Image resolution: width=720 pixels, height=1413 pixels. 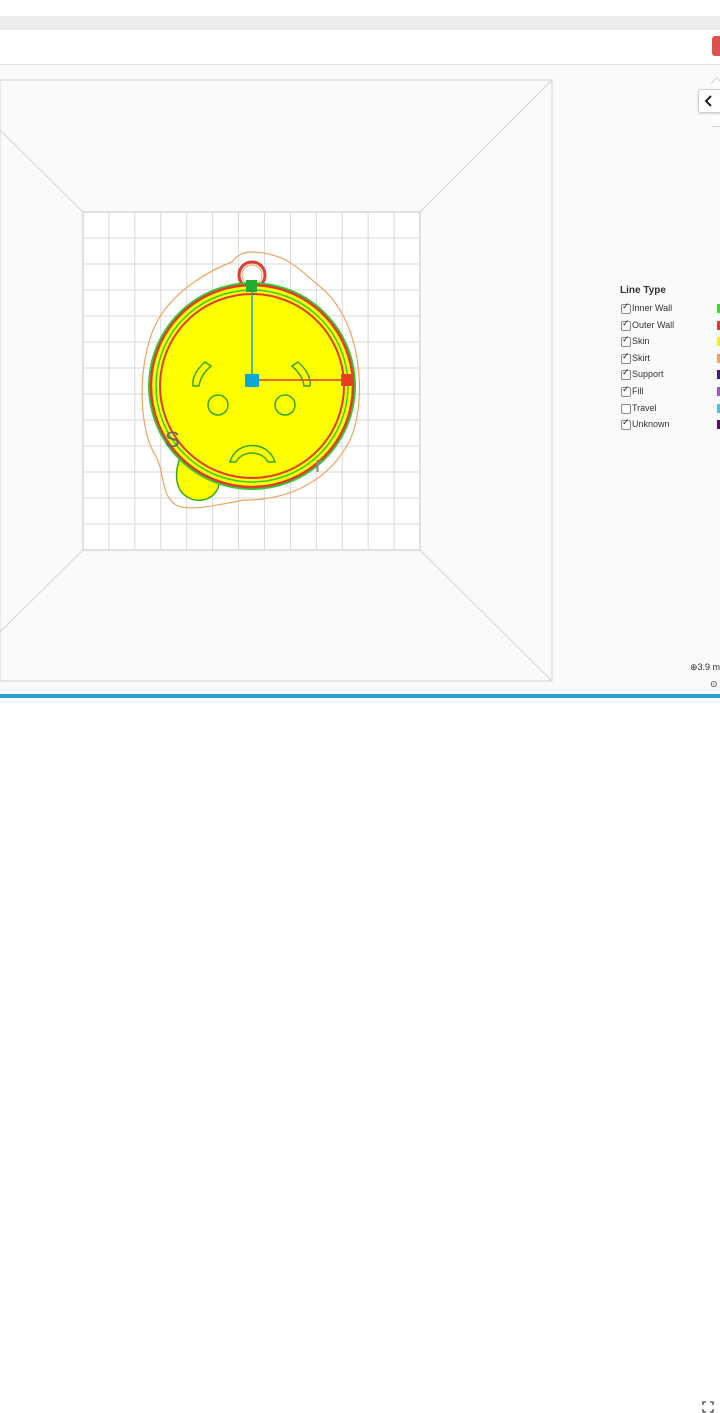 What do you see at coordinates (360, 23) in the screenshot?
I see `browser-toolbar` at bounding box center [360, 23].